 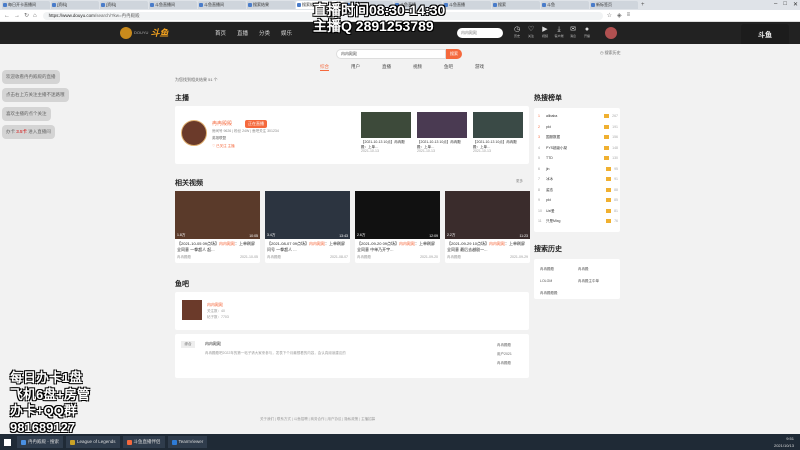 What do you see at coordinates (467, 5) in the screenshot?
I see `browser-tab: 斗鱼直播` at bounding box center [467, 5].